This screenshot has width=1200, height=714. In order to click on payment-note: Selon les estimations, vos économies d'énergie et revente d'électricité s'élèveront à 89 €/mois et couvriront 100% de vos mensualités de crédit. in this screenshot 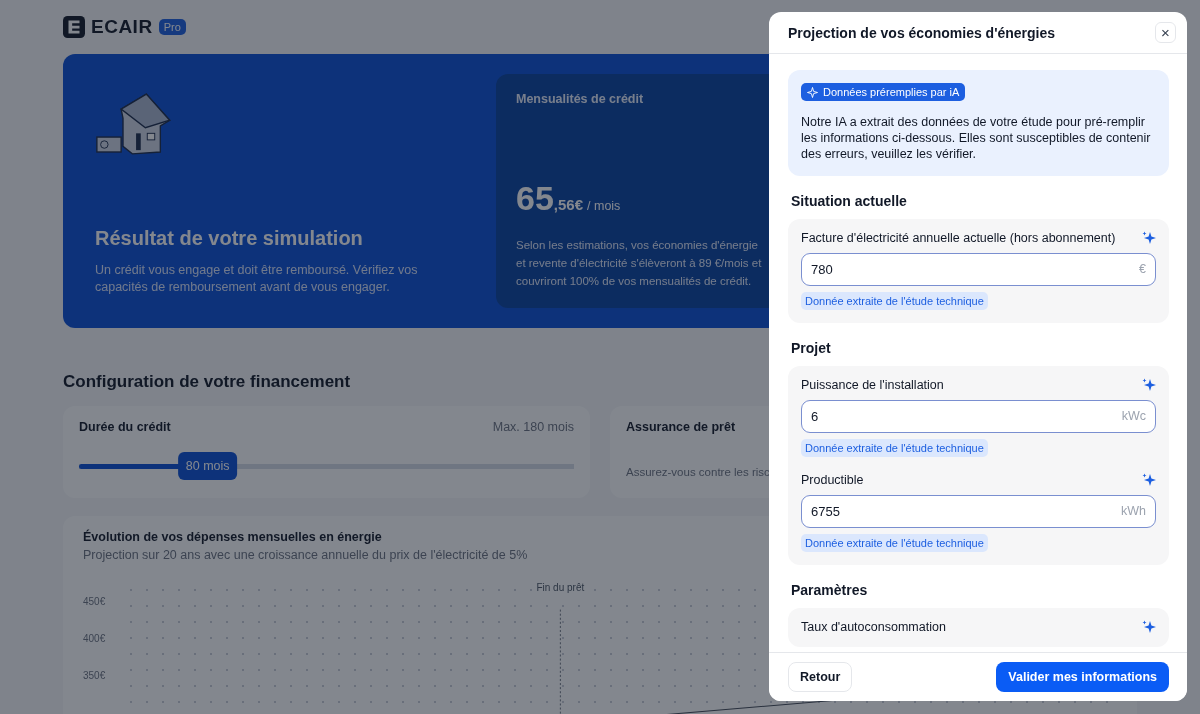, I will do `click(639, 263)`.